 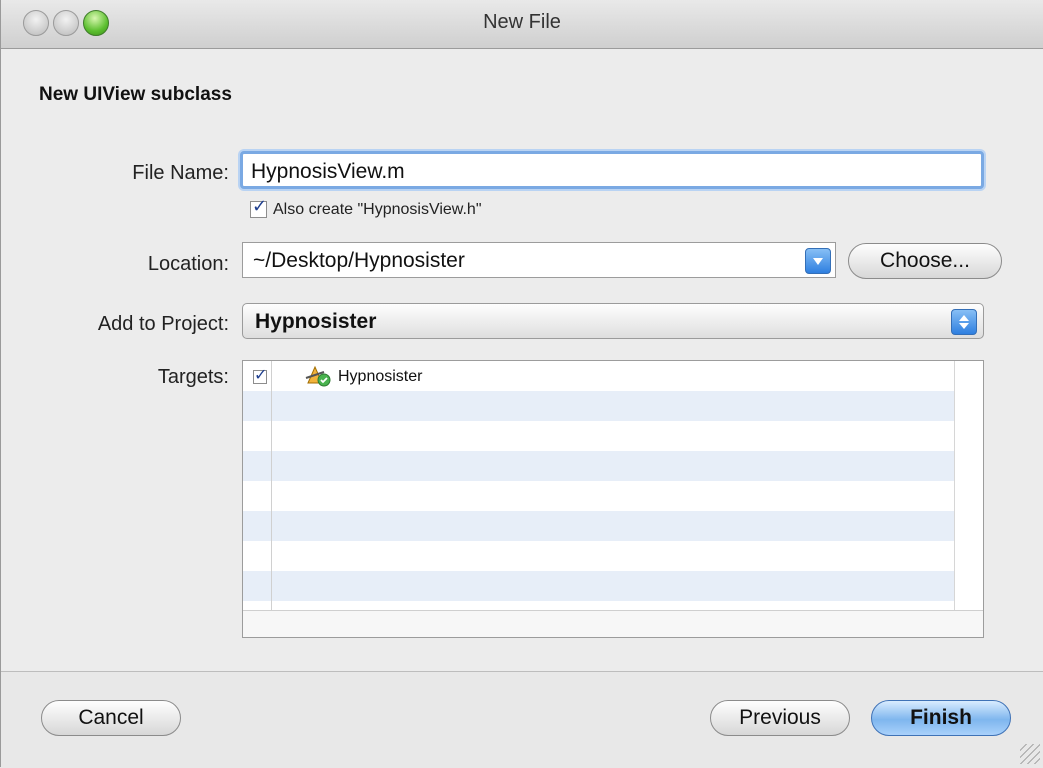 I want to click on add-to-project-popup: Hypnosister, so click(x=613, y=321).